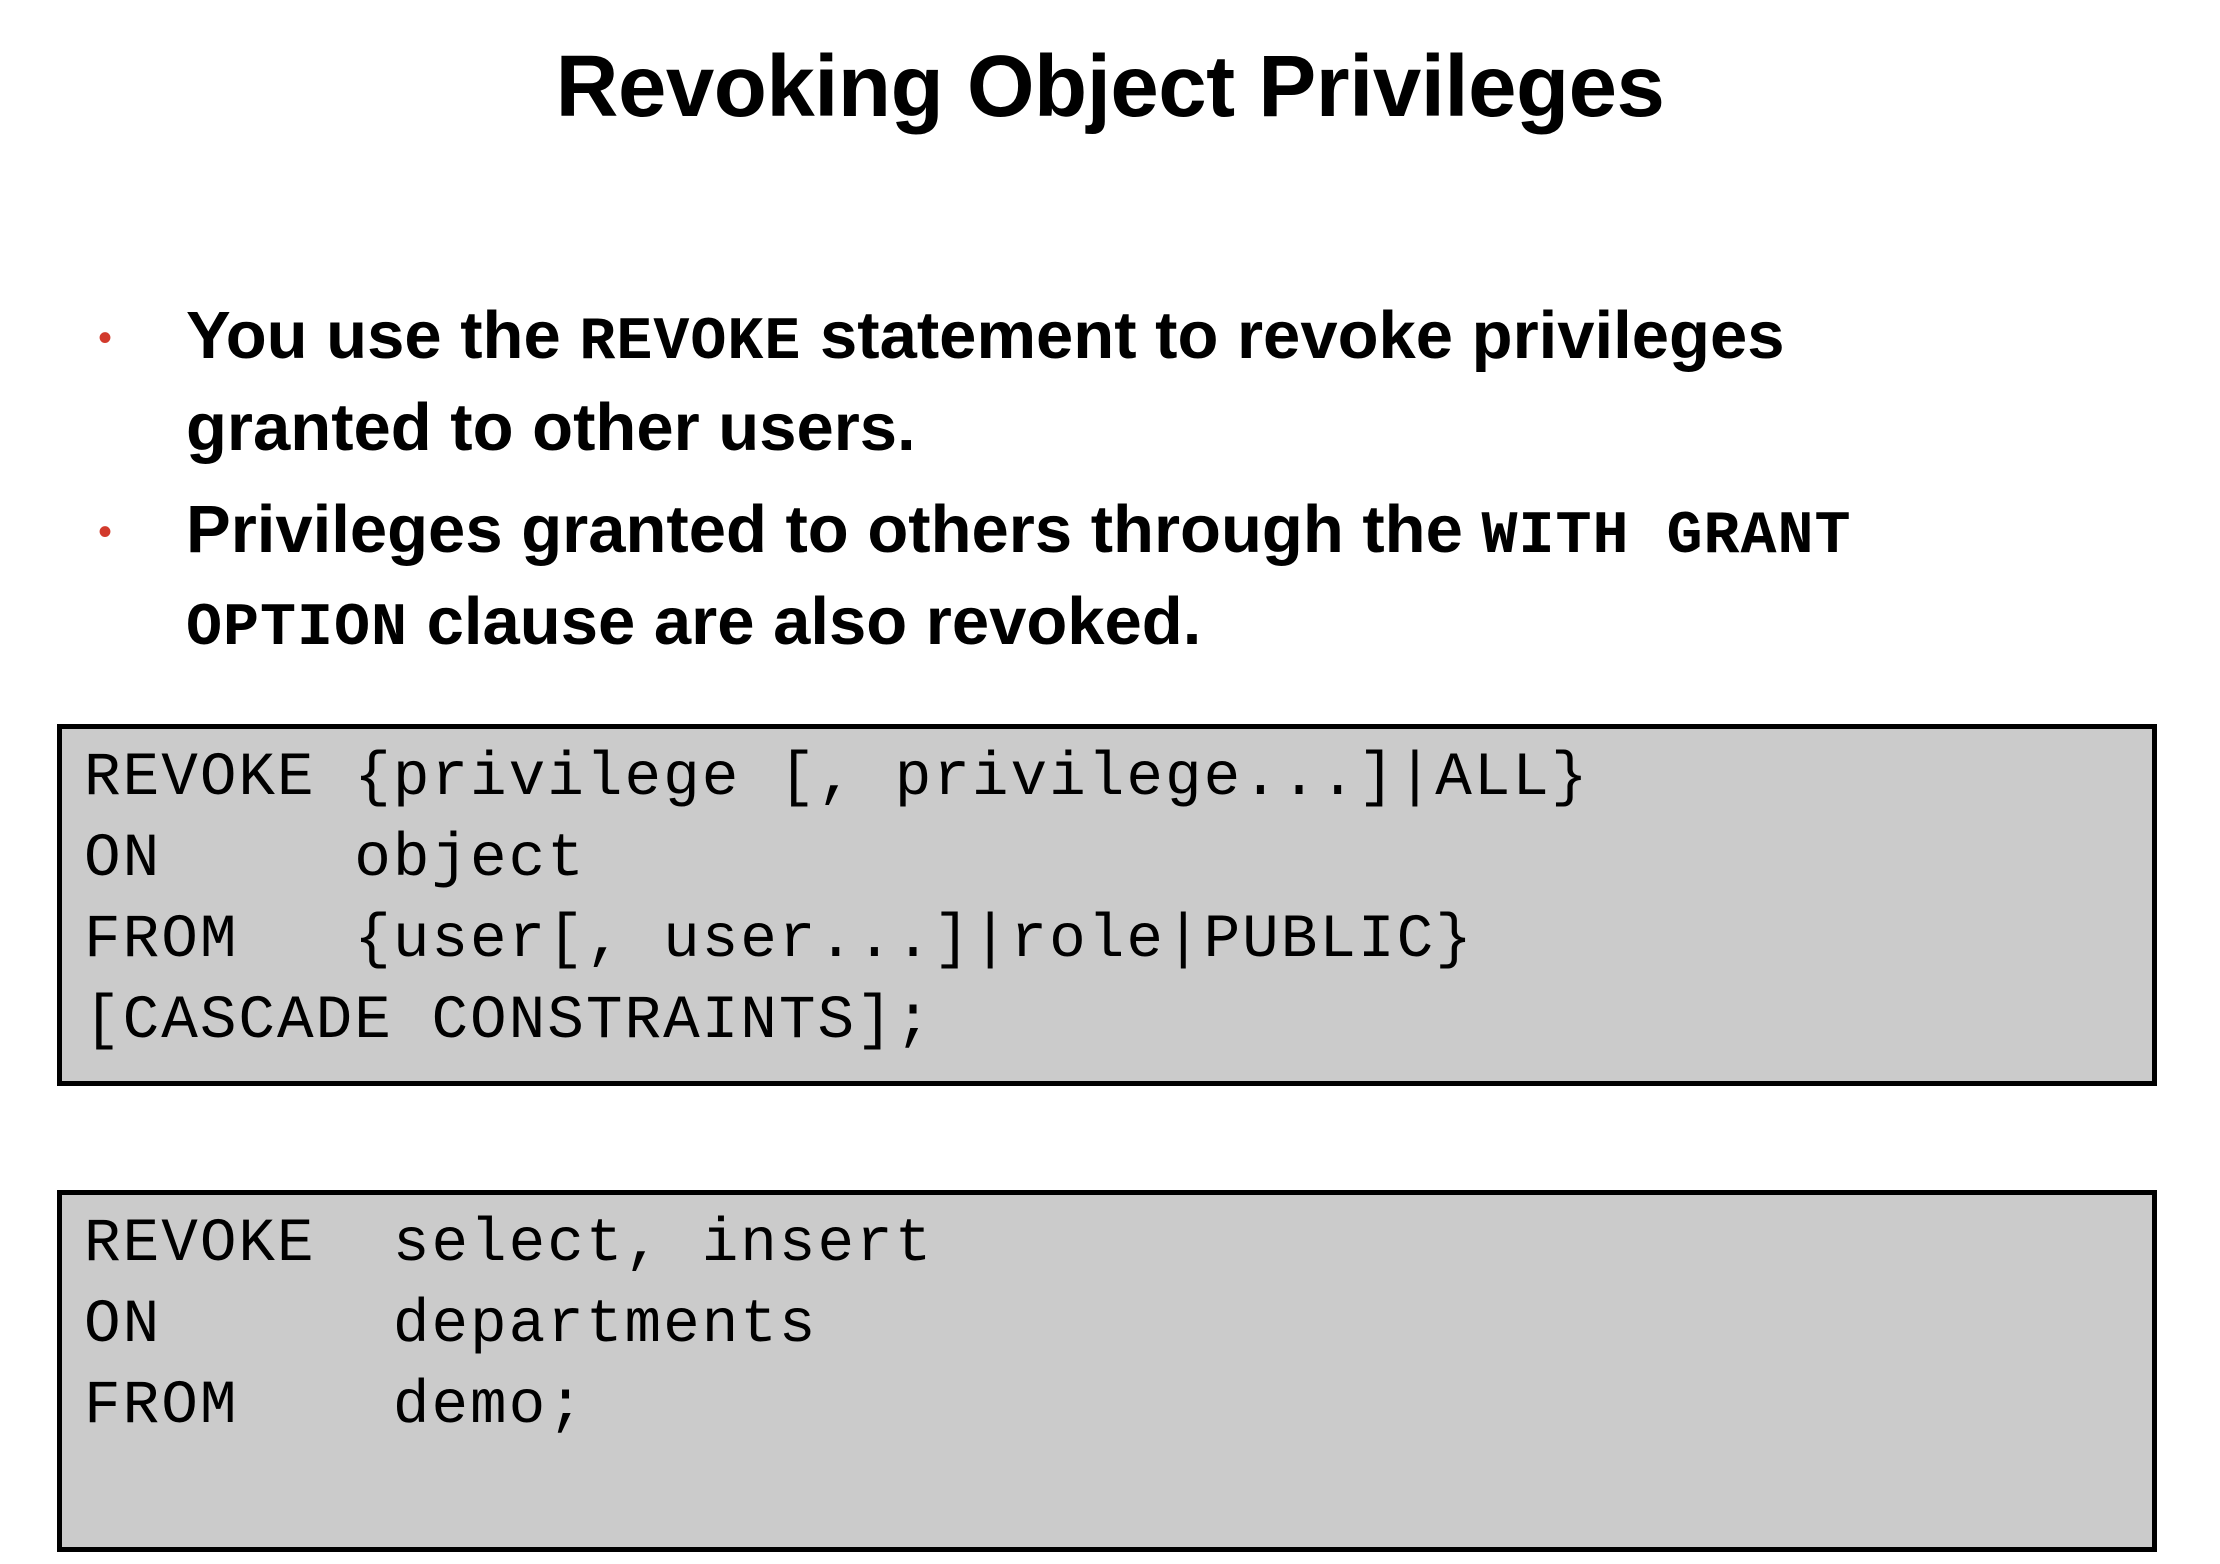 The image size is (2220, 1564). I want to click on bullet-line-2b: OPTION clause are also revoked., so click(1166, 625).